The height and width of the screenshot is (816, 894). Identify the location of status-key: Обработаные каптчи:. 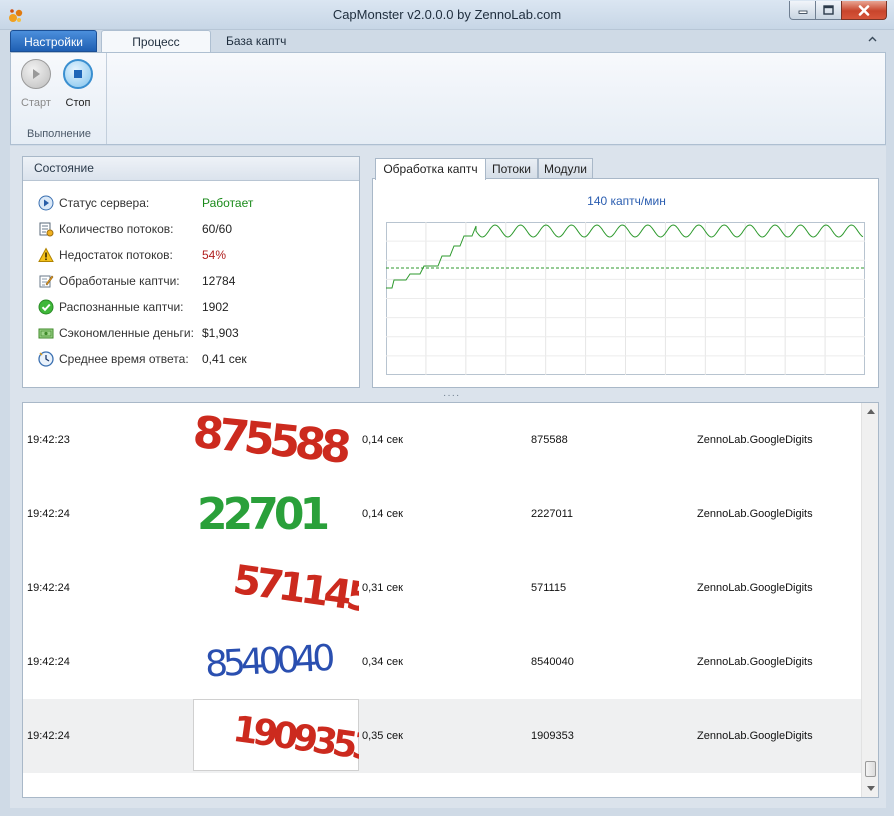
(119, 281).